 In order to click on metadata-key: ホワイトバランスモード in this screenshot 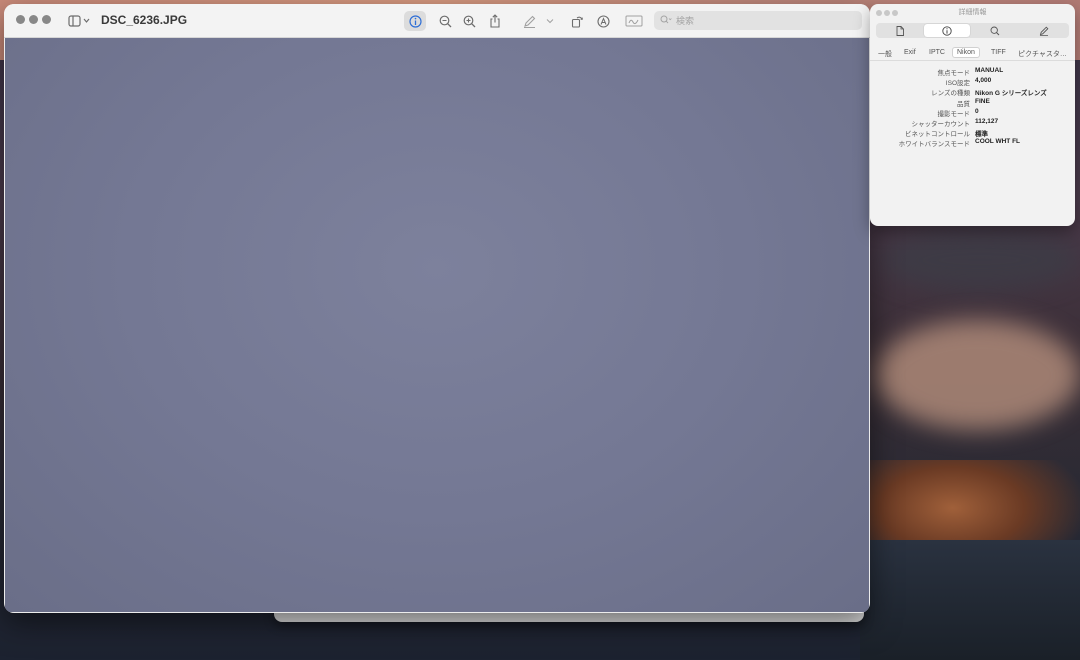, I will do `click(934, 145)`.